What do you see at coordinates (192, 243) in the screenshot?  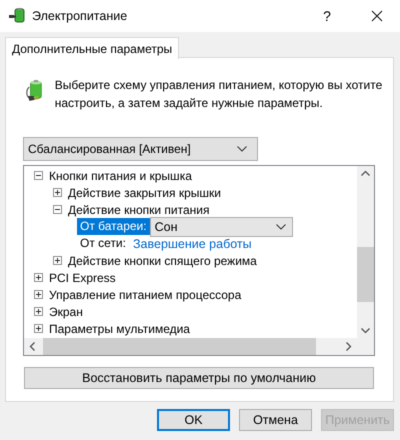 I see `setting-link: Завершение работы` at bounding box center [192, 243].